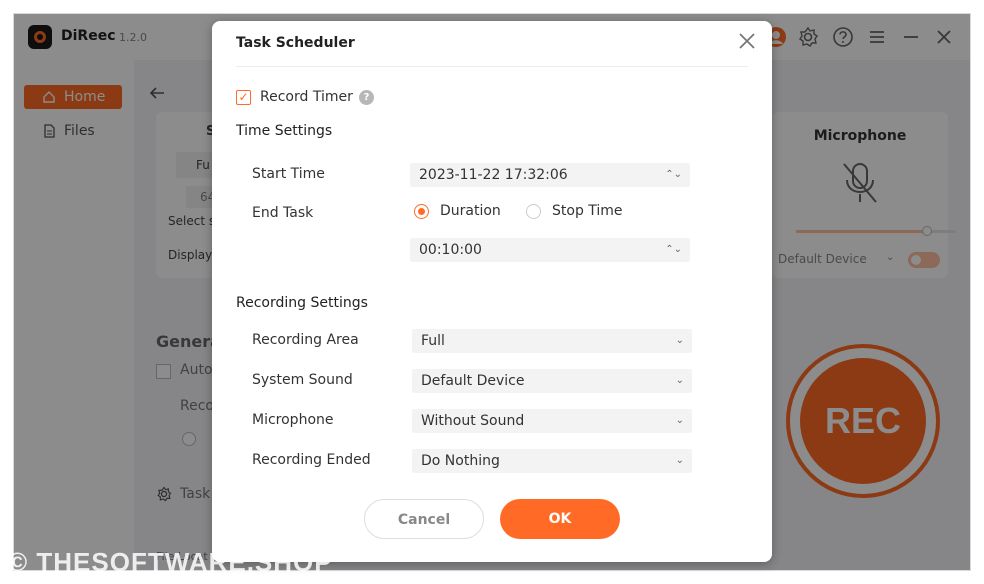 This screenshot has width=984, height=584. I want to click on start-time-label: Start Time, so click(288, 174).